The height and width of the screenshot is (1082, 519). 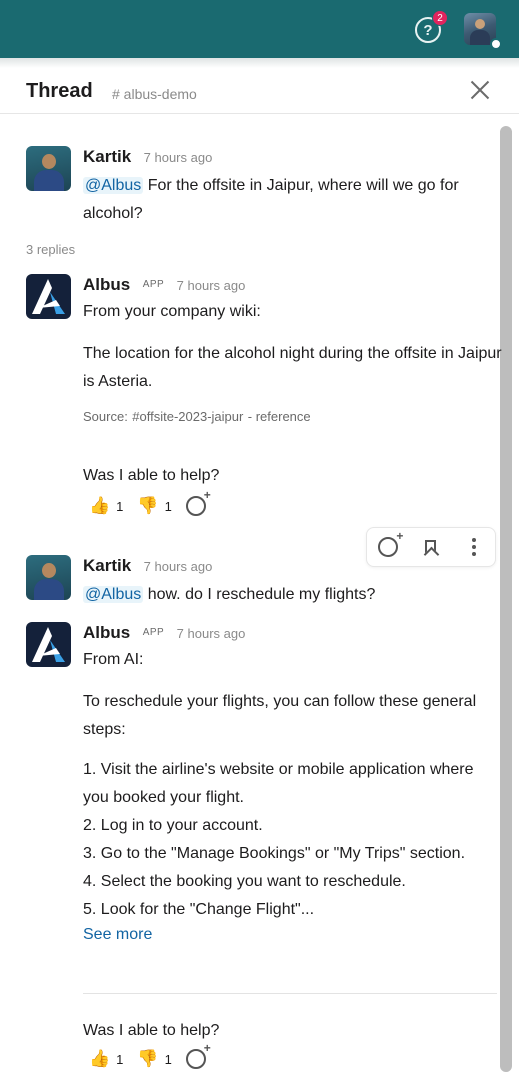 What do you see at coordinates (480, 90) in the screenshot?
I see `close-icon` at bounding box center [480, 90].